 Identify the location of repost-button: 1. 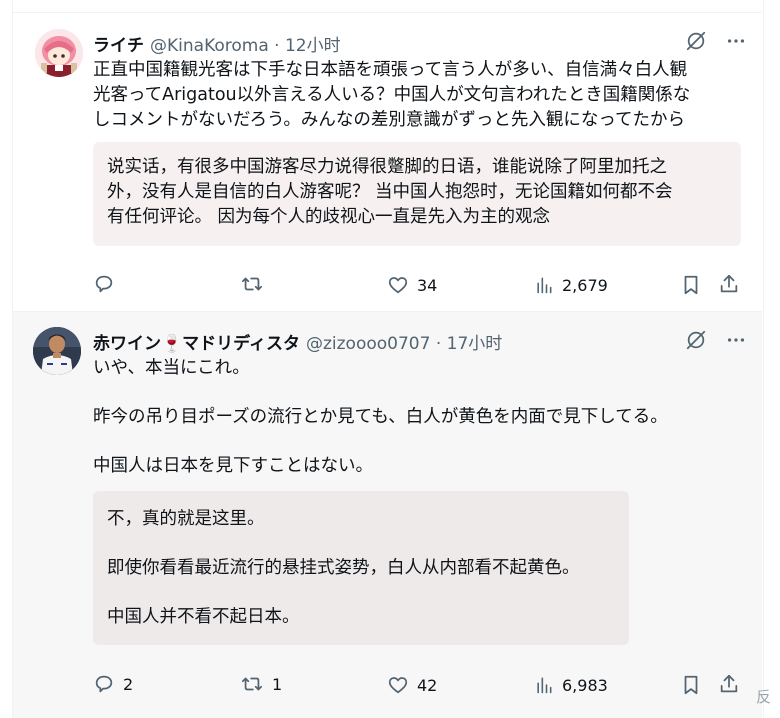
(261, 684).